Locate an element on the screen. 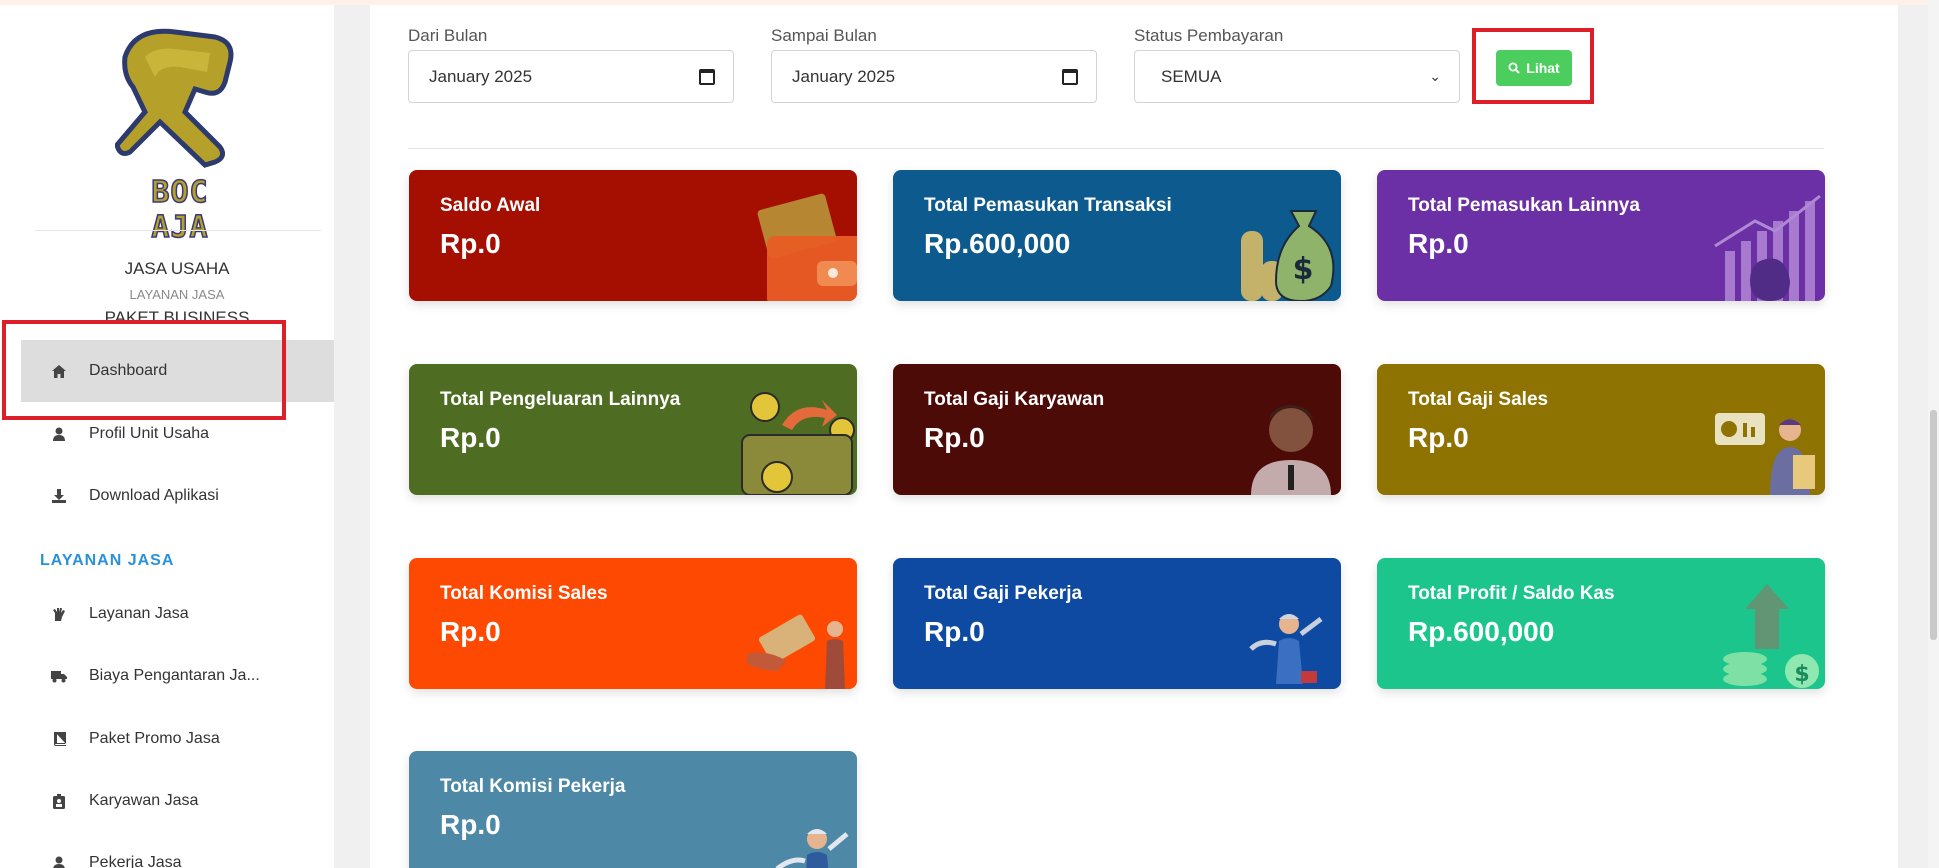 This screenshot has height=868, width=1939. from-month-value: January 2025 is located at coordinates (481, 76).